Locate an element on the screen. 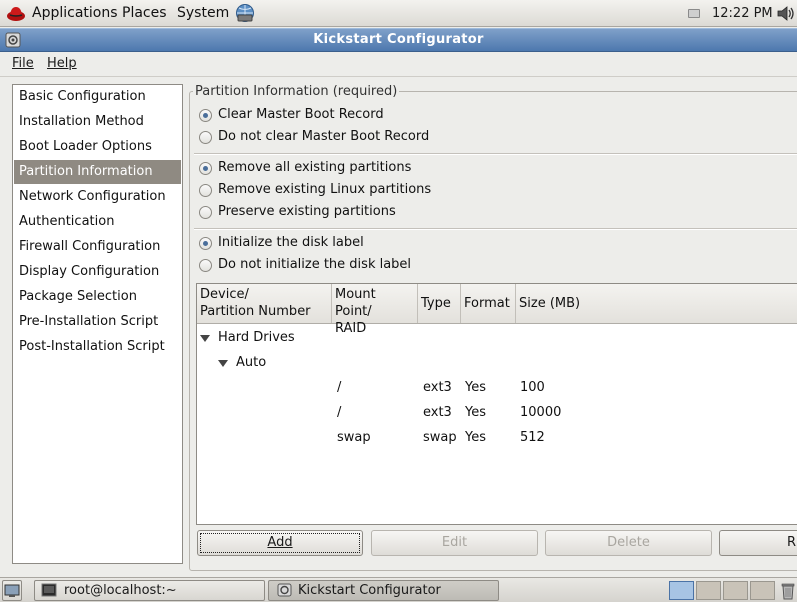 Image resolution: width=797 pixels, height=602 pixels. column-header-mount-line1: Mount Point/ is located at coordinates (355, 303).